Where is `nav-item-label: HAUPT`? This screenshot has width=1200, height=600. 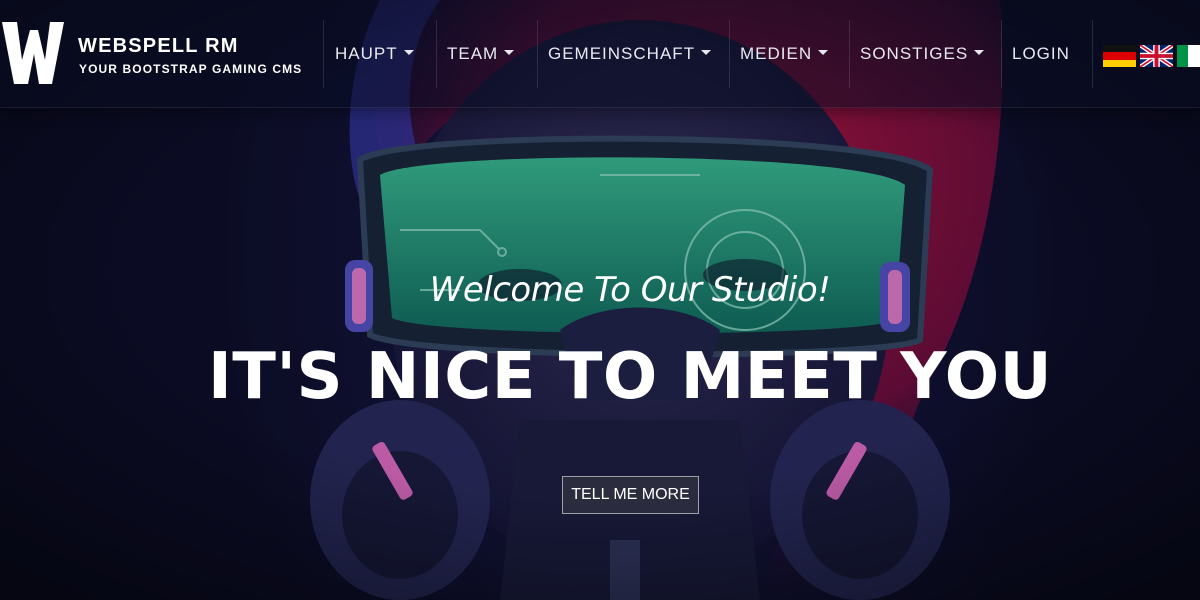 nav-item-label: HAUPT is located at coordinates (366, 53).